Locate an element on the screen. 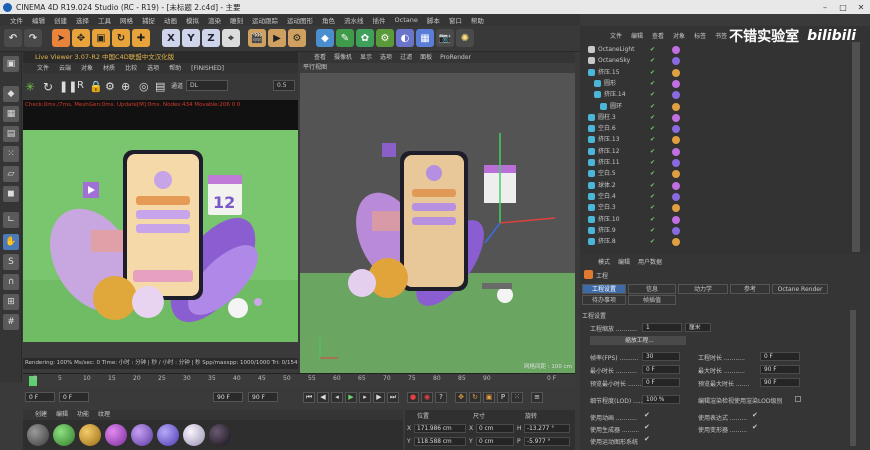 Image resolution: width=870 pixels, height=450 pixels. render-view-icon: 🎬 is located at coordinates (257, 38).